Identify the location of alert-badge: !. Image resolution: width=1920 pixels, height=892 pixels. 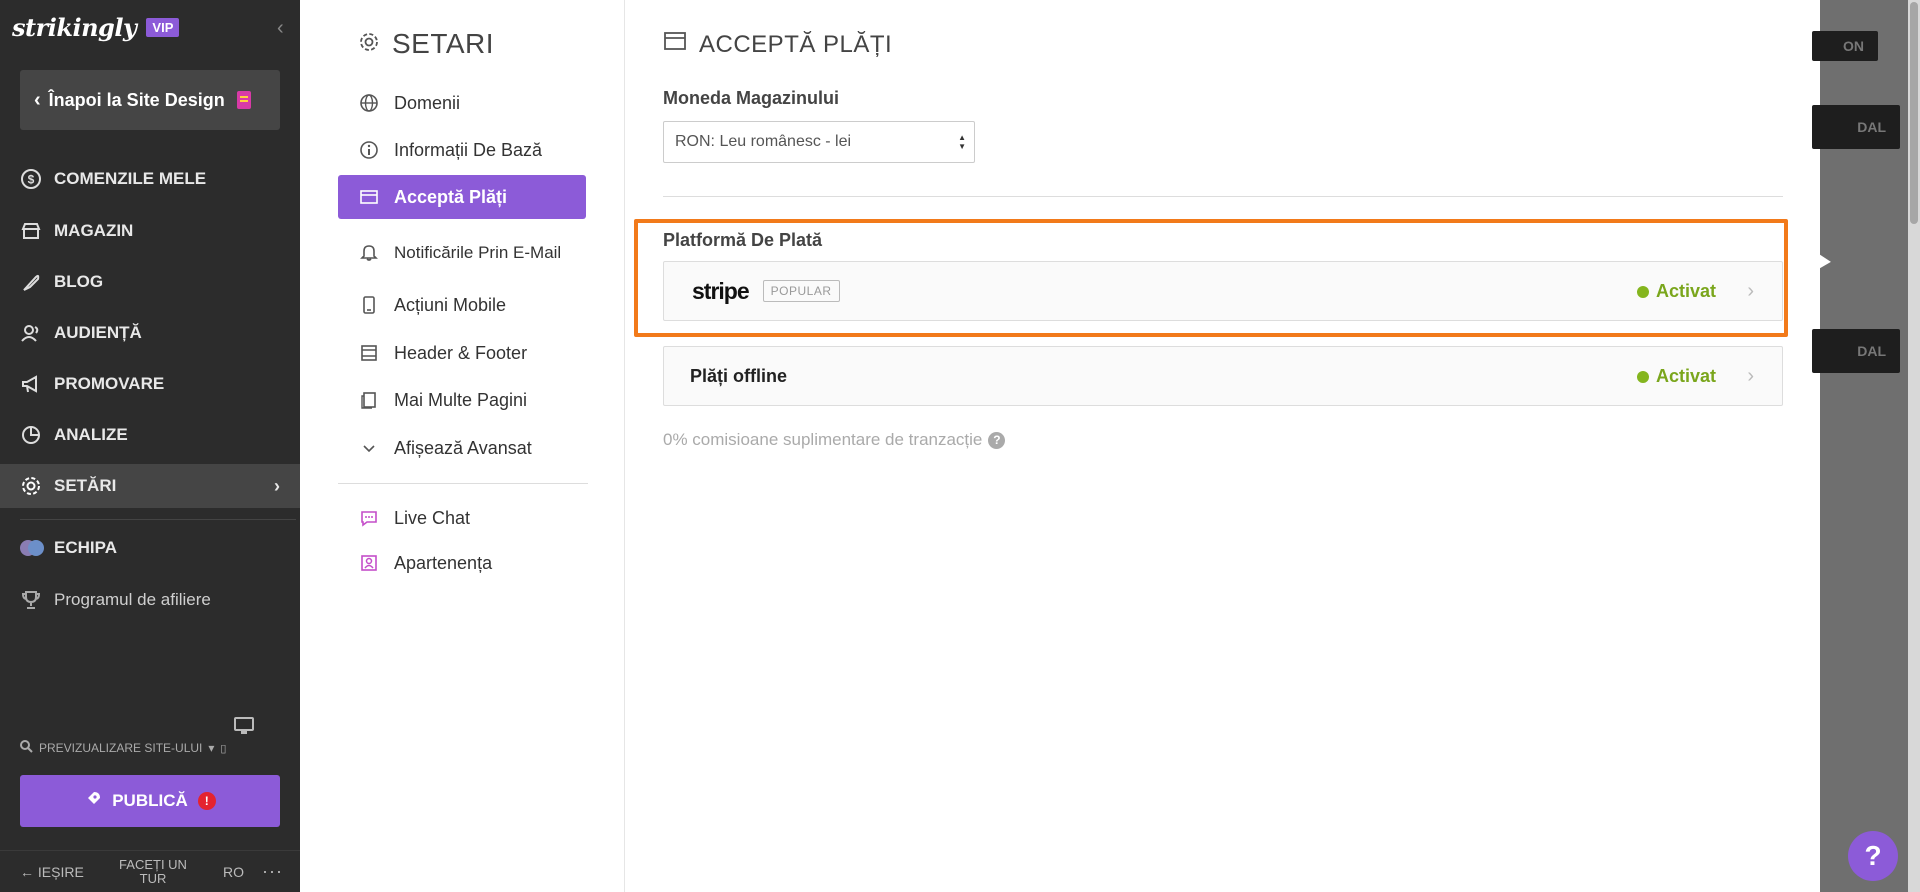
(206, 801).